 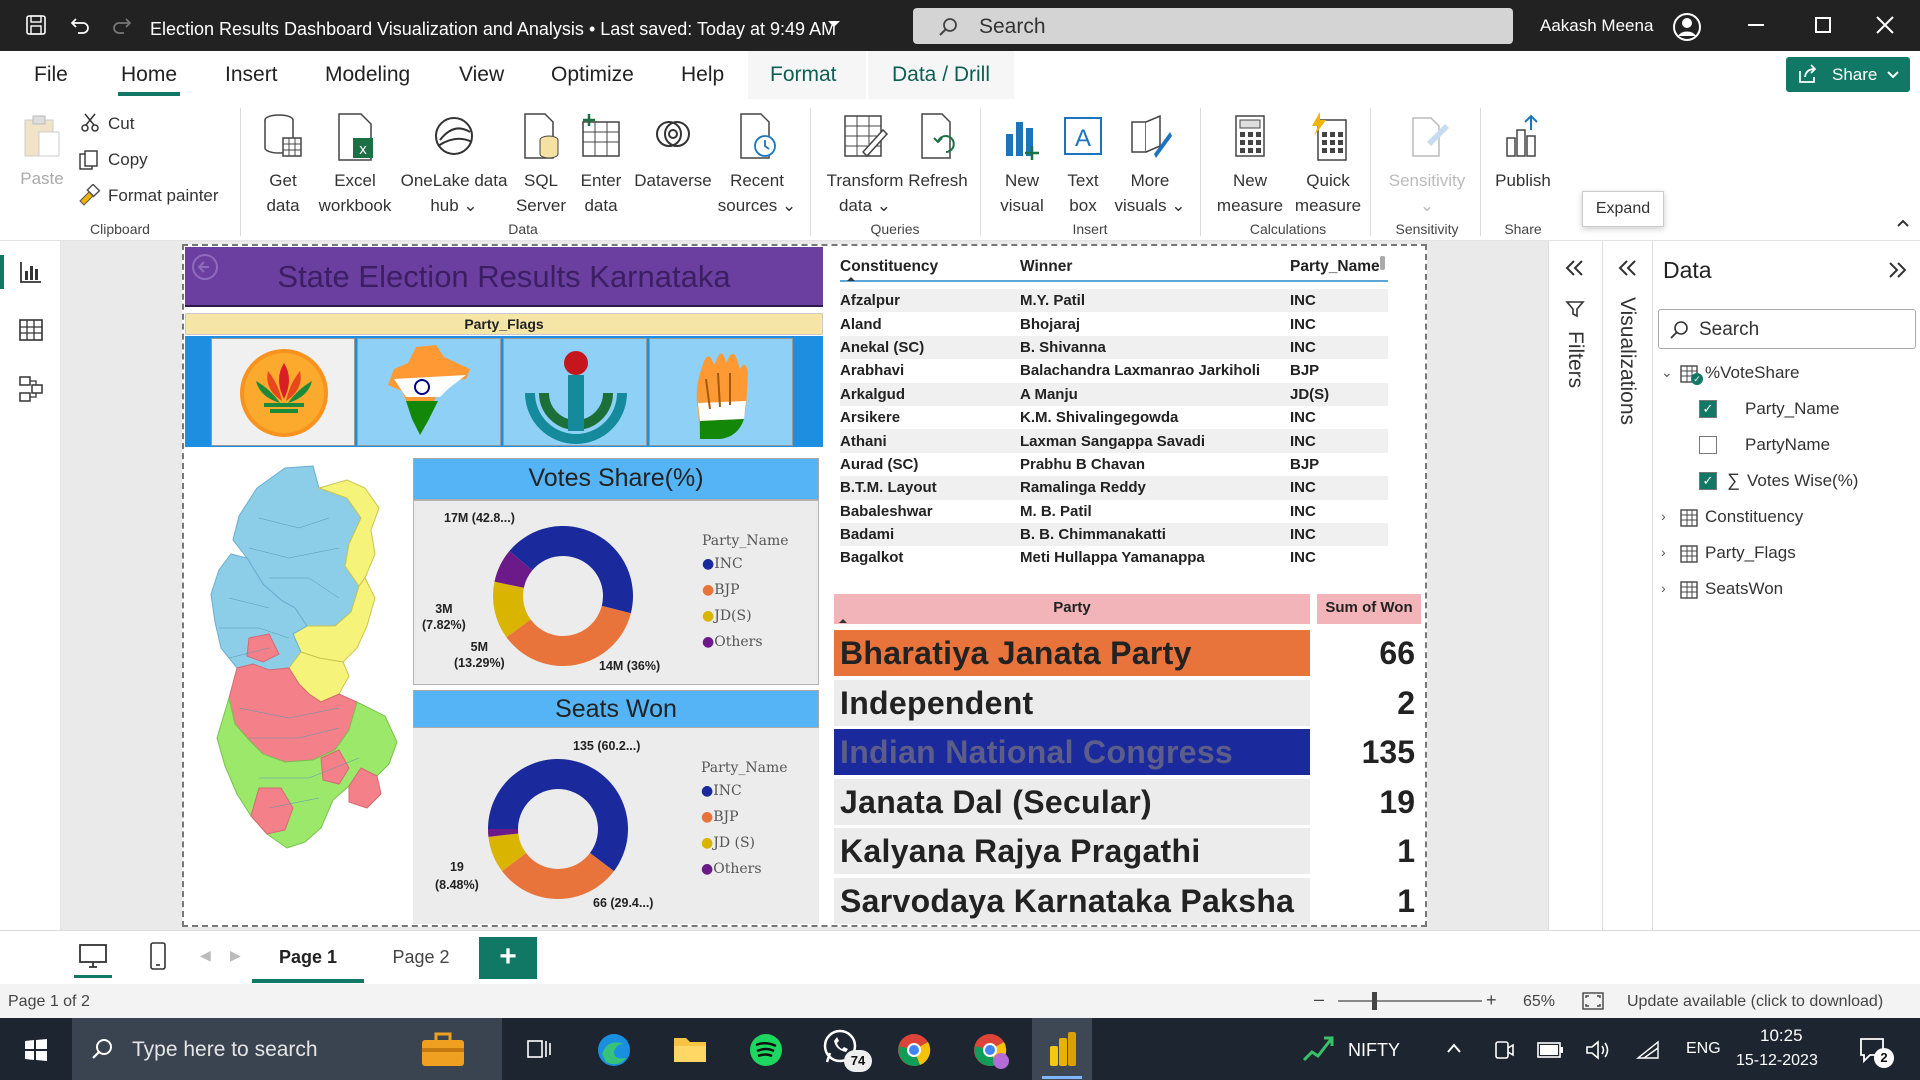 What do you see at coordinates (1369, 609) in the screenshot?
I see `col-sum-of-won: Sum of Won` at bounding box center [1369, 609].